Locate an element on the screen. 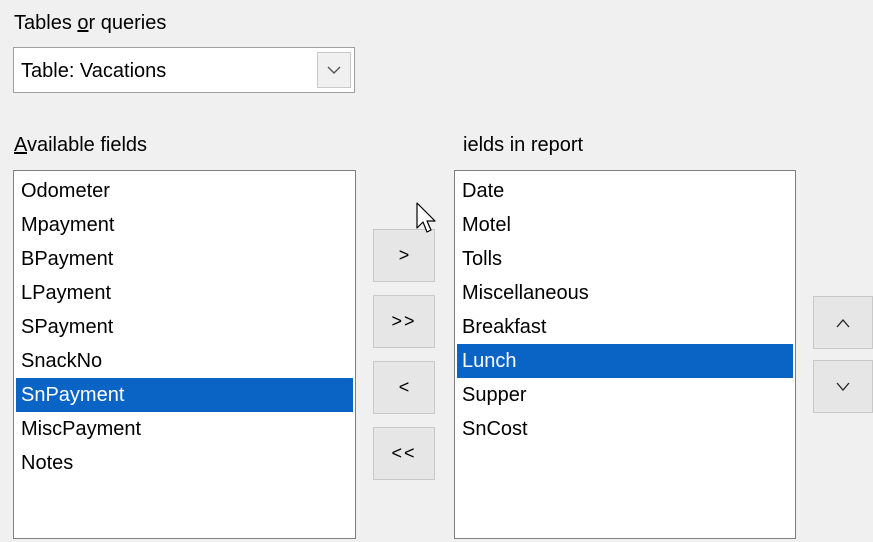 The width and height of the screenshot is (873, 542). label-text-after: vailable fields is located at coordinates (87, 145).